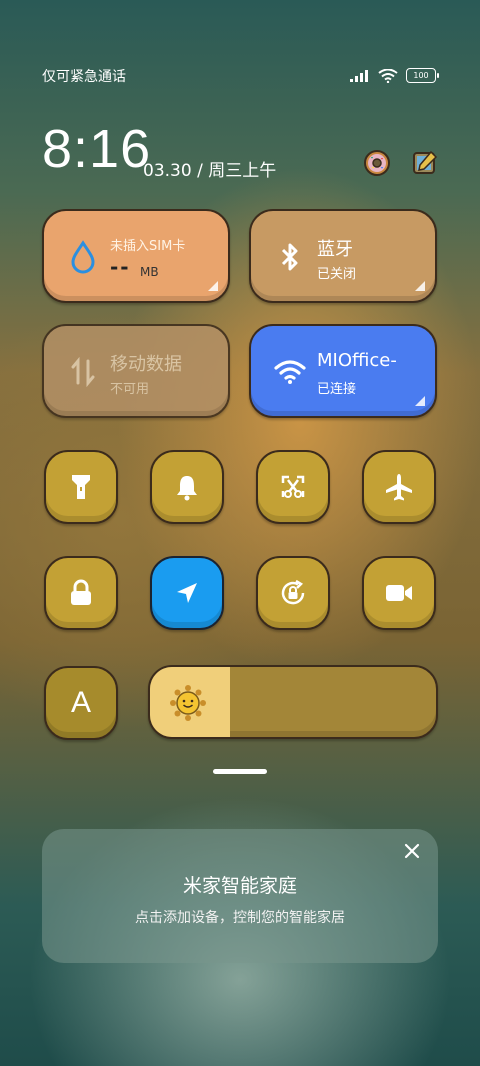 The width and height of the screenshot is (480, 1066). I want to click on mobile-data-icon, so click(83, 372).